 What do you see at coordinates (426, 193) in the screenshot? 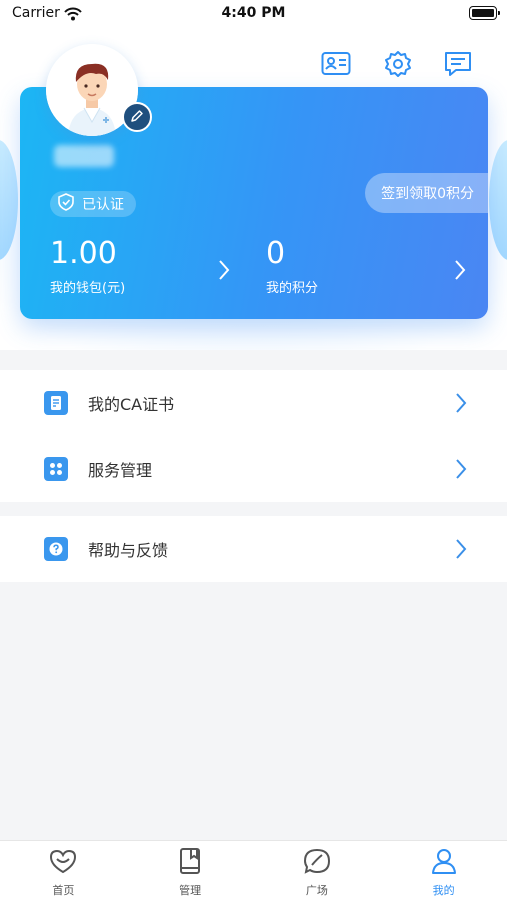
I see `checkin-button: 签到领取0积分` at bounding box center [426, 193].